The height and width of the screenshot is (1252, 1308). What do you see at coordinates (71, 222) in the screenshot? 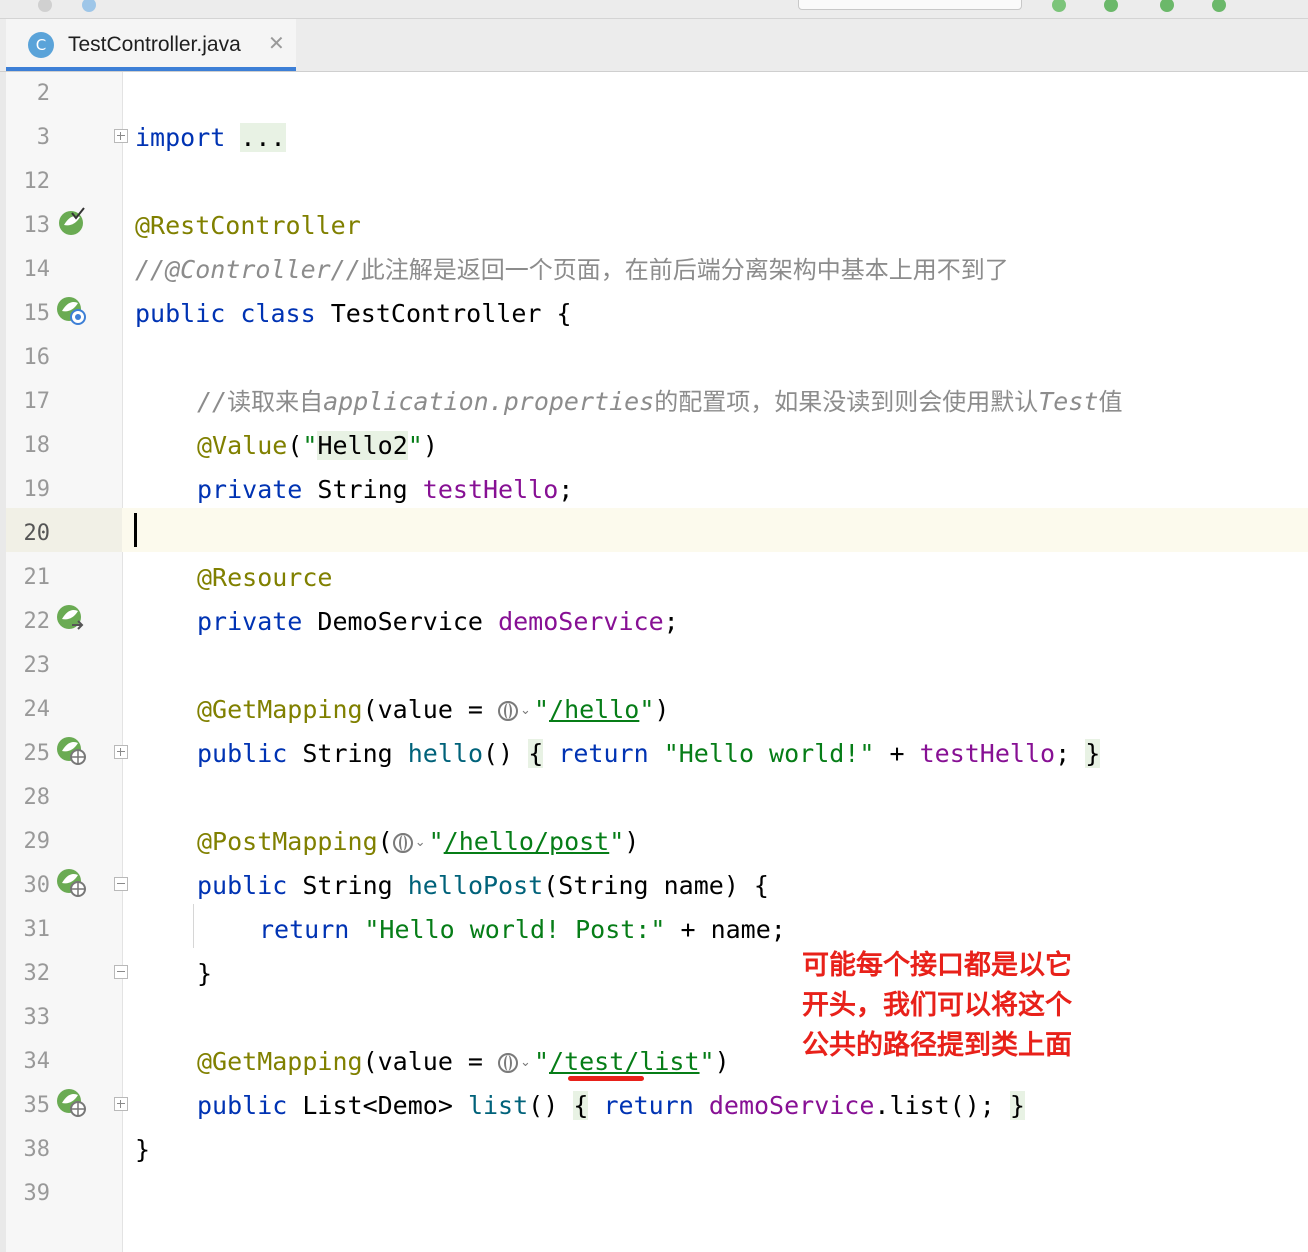
I see `spring-bean-check-icon` at bounding box center [71, 222].